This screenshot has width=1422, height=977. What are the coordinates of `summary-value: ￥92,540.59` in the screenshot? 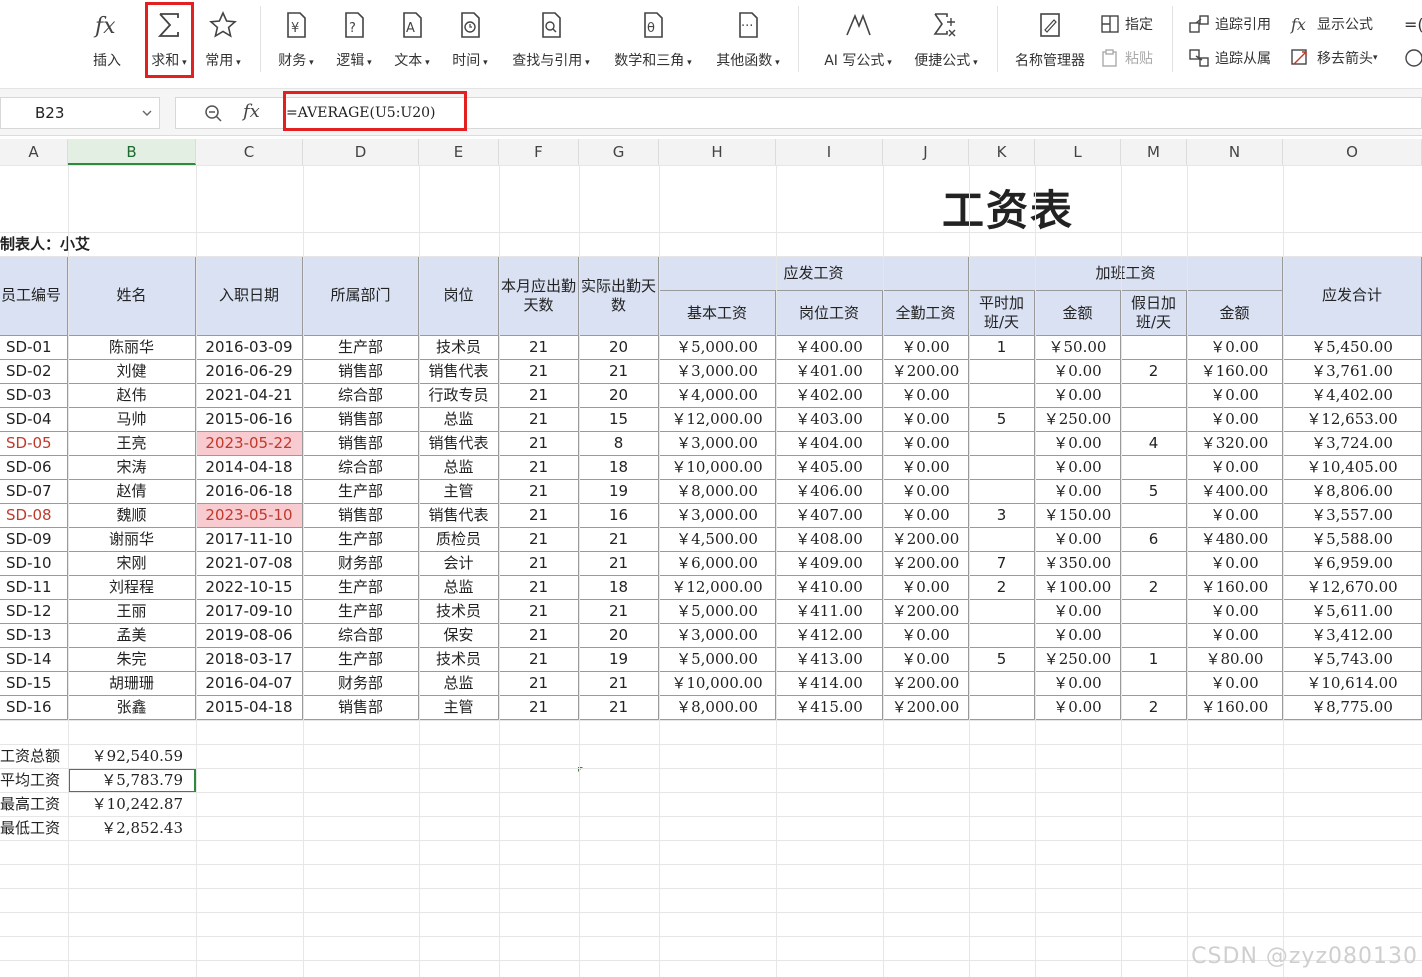 It's located at (131, 756).